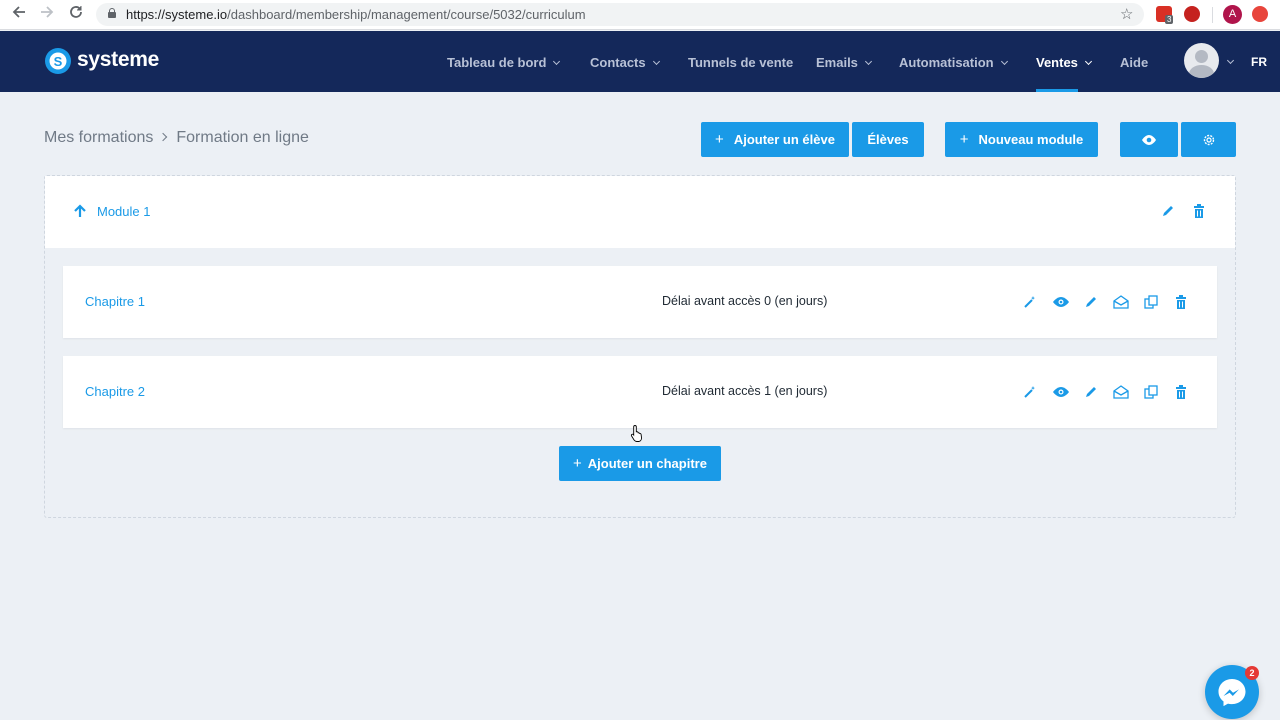 This screenshot has width=1280, height=720. What do you see at coordinates (98, 137) in the screenshot?
I see `breadcrumb-mes-formations: Mes formations` at bounding box center [98, 137].